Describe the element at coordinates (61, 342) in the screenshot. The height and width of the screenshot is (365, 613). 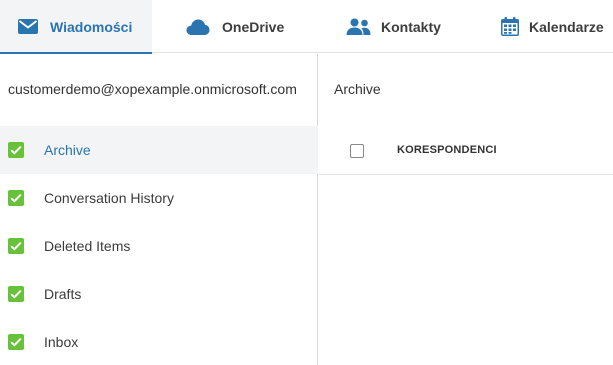
I see `folder-label: Inbox` at that location.